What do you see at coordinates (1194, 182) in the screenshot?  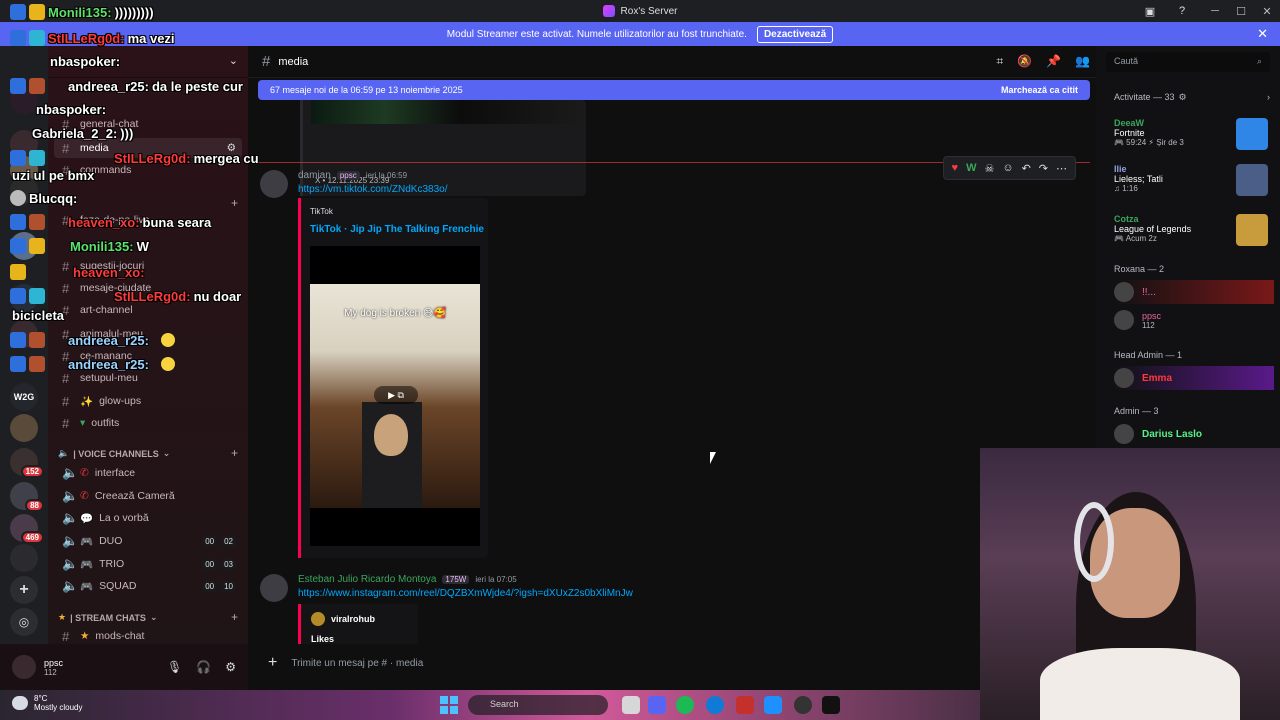 I see `activity-item: Ilie Lieless; Tatli ♫ 1:16` at bounding box center [1194, 182].